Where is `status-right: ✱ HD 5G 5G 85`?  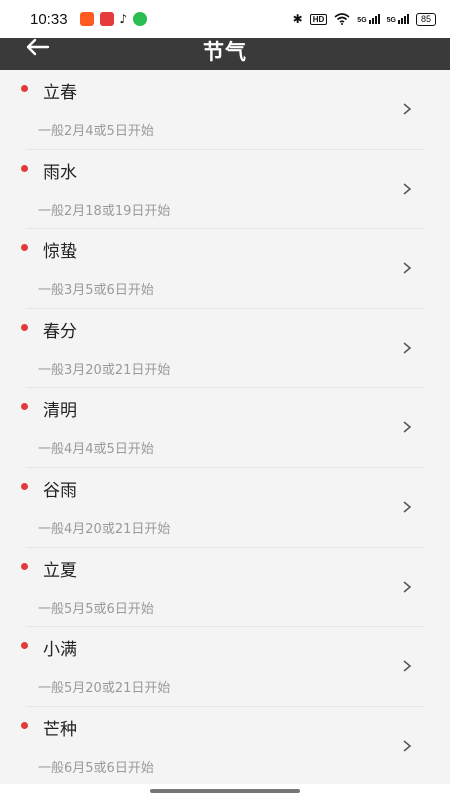 status-right: ✱ HD 5G 5G 85 is located at coordinates (364, 19).